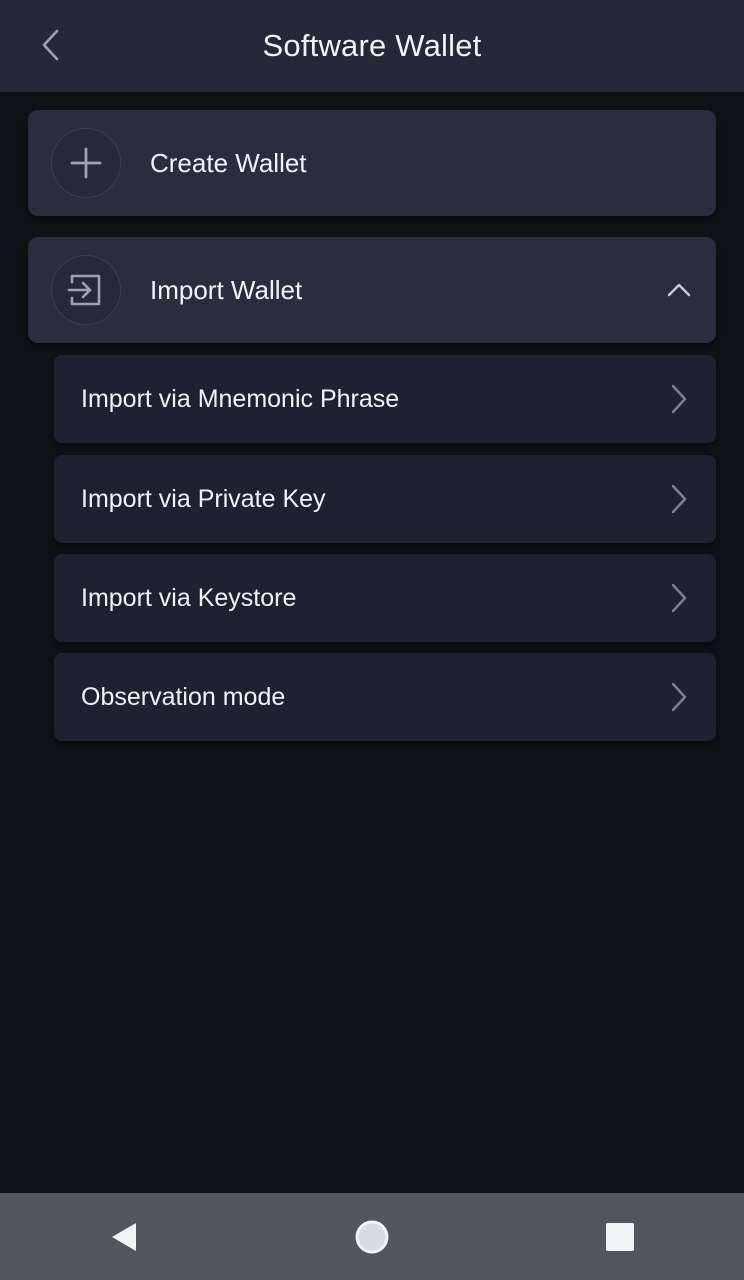 Image resolution: width=744 pixels, height=1280 pixels. I want to click on import-mnemonic-item: Import via Mnemonic Phrase, so click(385, 399).